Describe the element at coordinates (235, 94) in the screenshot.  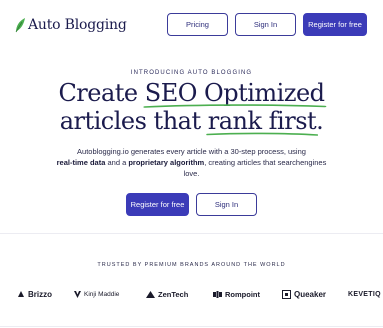
I see `headline-highlight: SEO Optimized` at that location.